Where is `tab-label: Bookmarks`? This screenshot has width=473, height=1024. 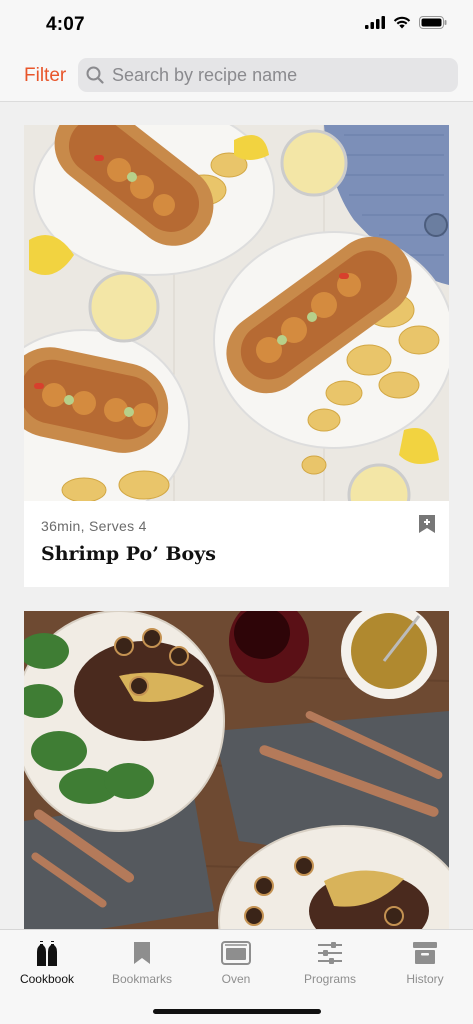 tab-label: Bookmarks is located at coordinates (142, 979).